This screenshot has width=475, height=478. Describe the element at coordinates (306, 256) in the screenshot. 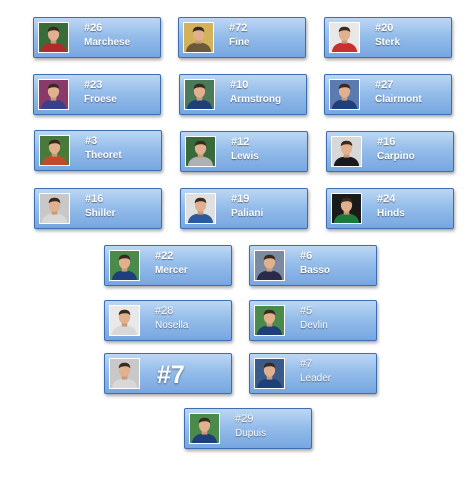

I see `player-number: #6` at that location.